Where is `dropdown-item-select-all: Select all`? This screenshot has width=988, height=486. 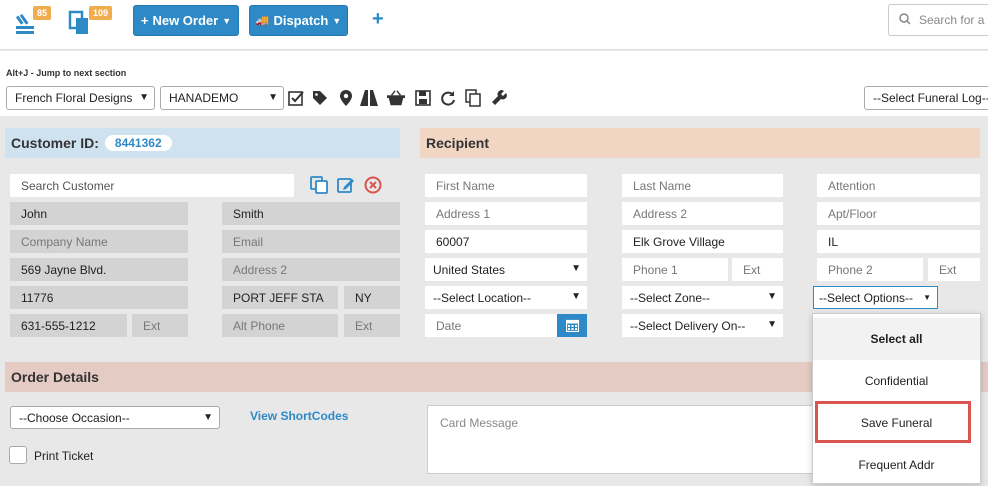
dropdown-item-select-all: Select all is located at coordinates (896, 339).